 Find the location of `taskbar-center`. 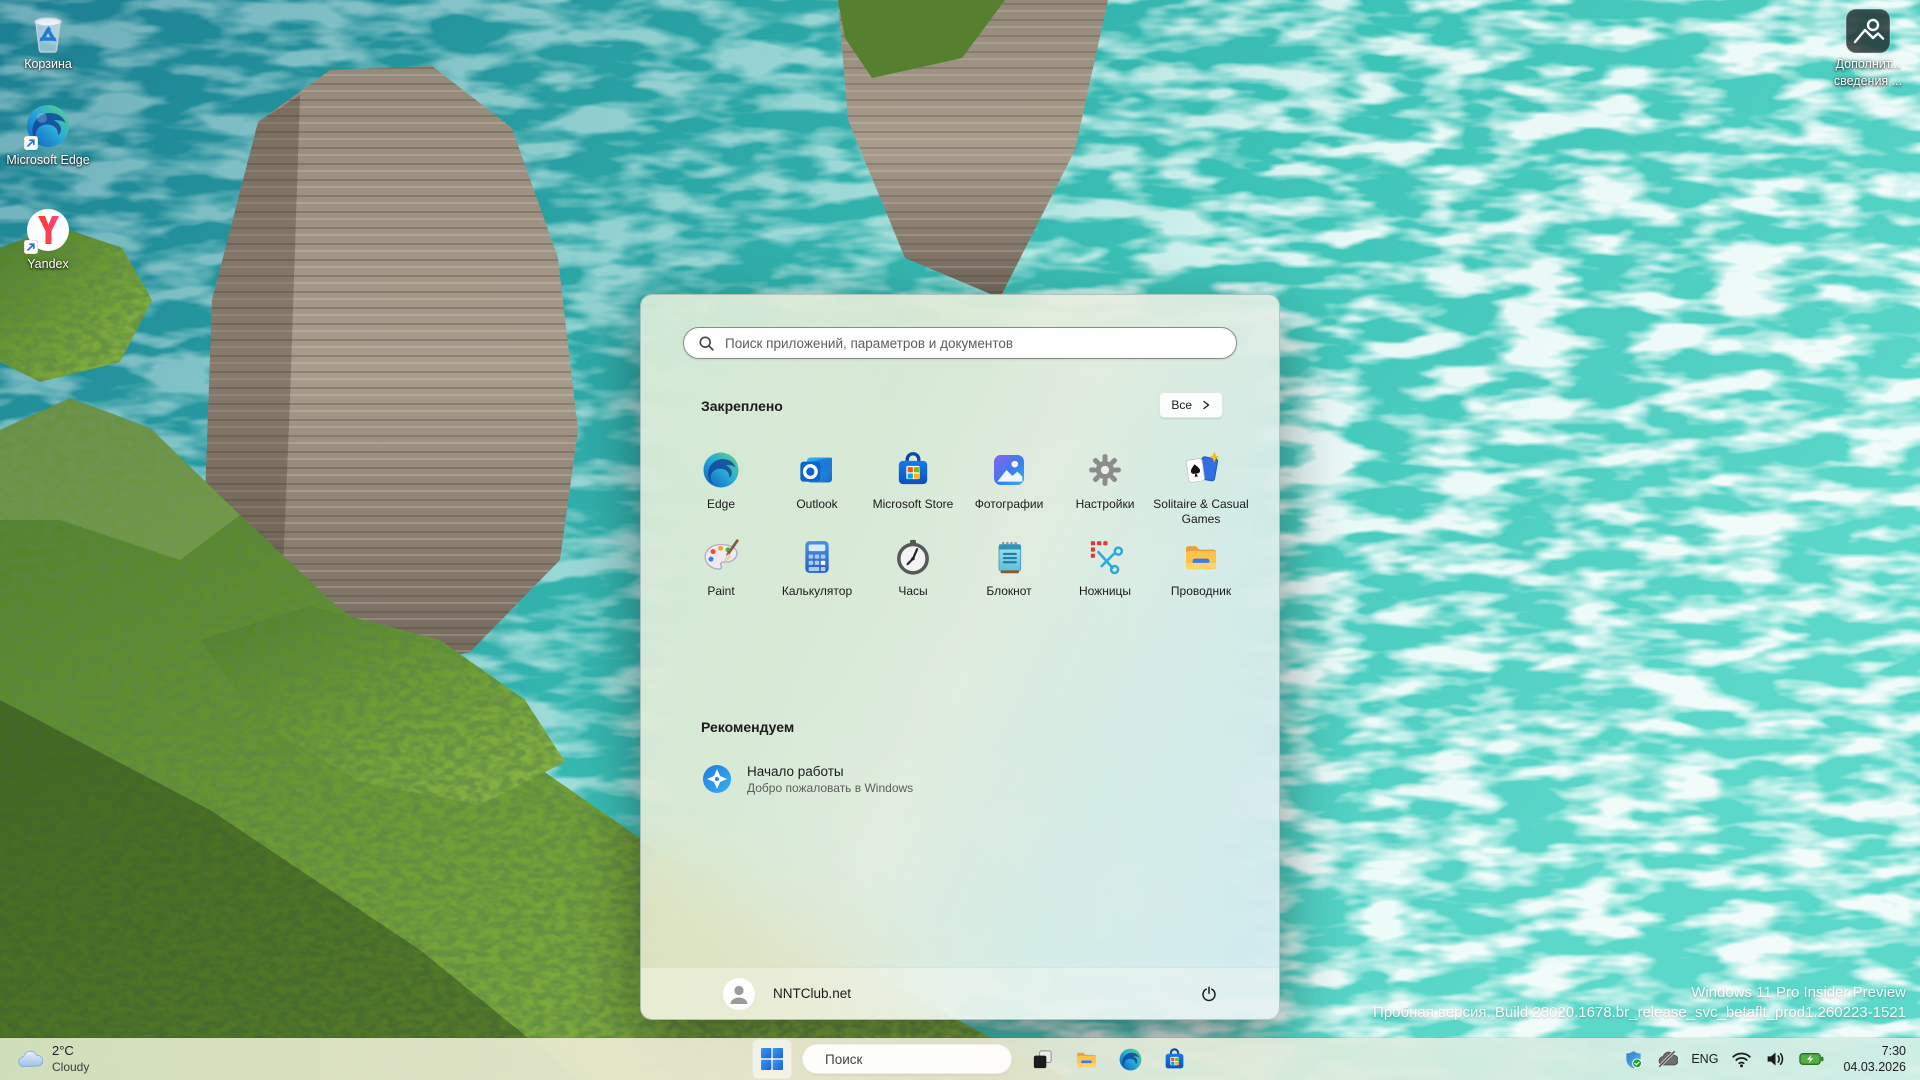

taskbar-center is located at coordinates (973, 1059).